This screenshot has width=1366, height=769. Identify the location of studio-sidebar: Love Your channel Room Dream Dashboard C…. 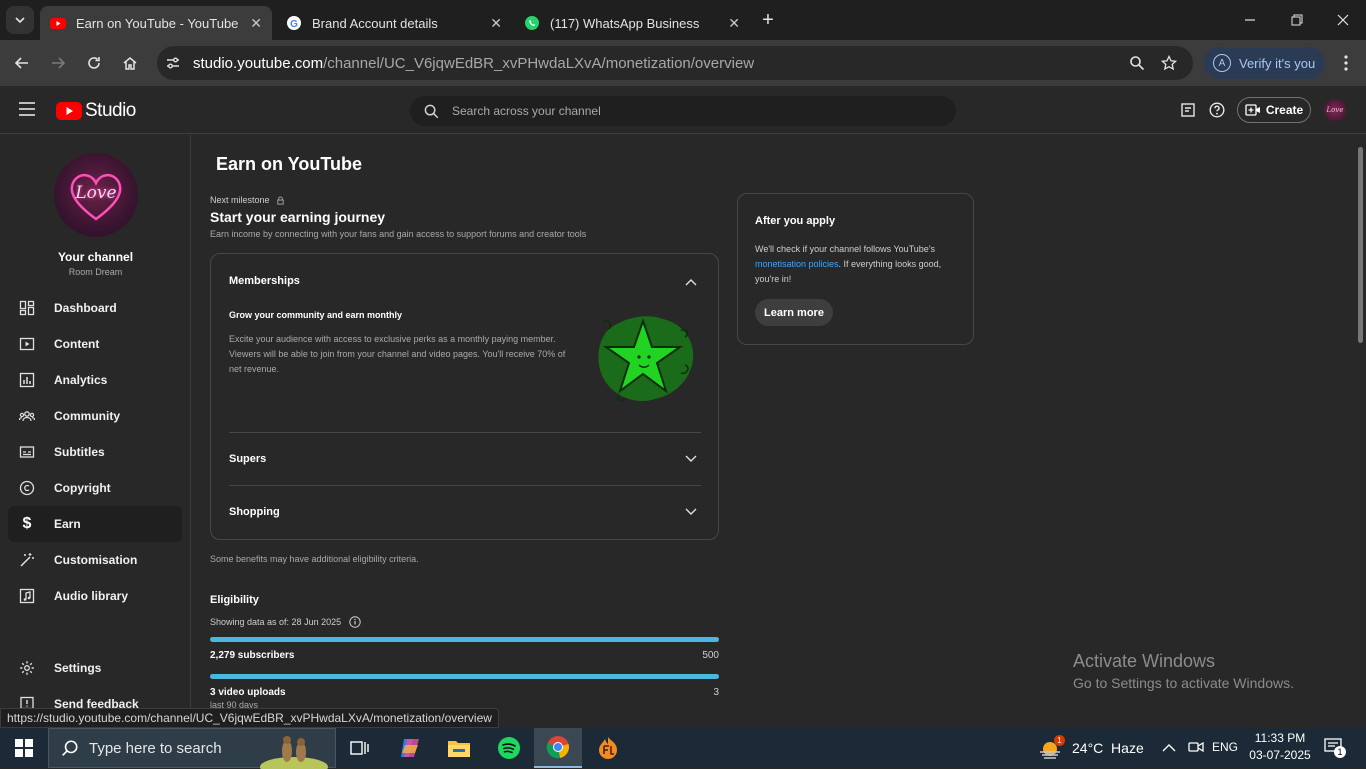
(95, 431).